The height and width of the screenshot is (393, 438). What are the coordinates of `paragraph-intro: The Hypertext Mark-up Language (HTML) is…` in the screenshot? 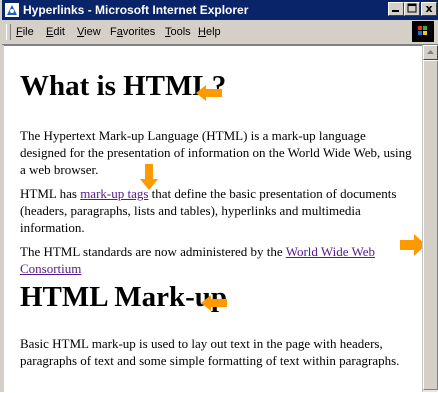 It's located at (216, 152).